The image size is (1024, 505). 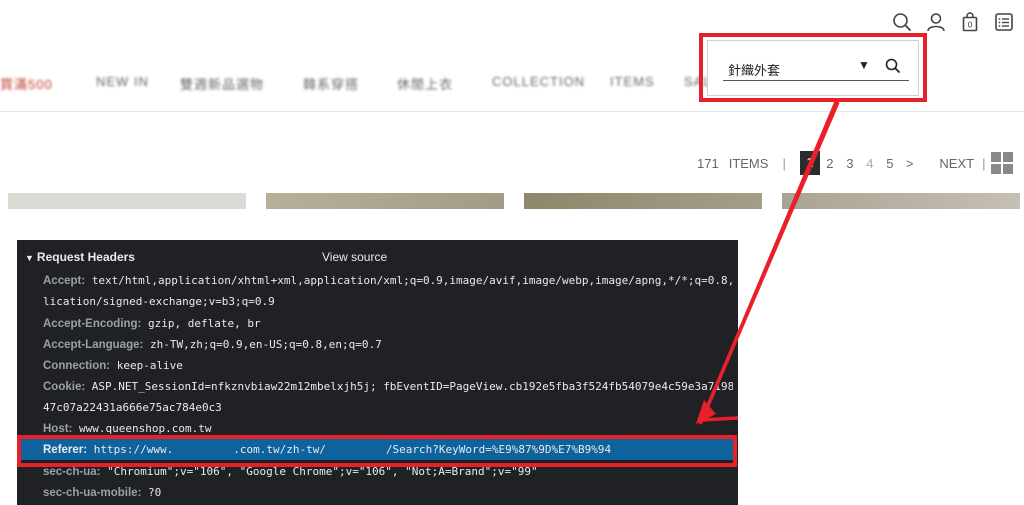 What do you see at coordinates (936, 22) in the screenshot?
I see `user-icon` at bounding box center [936, 22].